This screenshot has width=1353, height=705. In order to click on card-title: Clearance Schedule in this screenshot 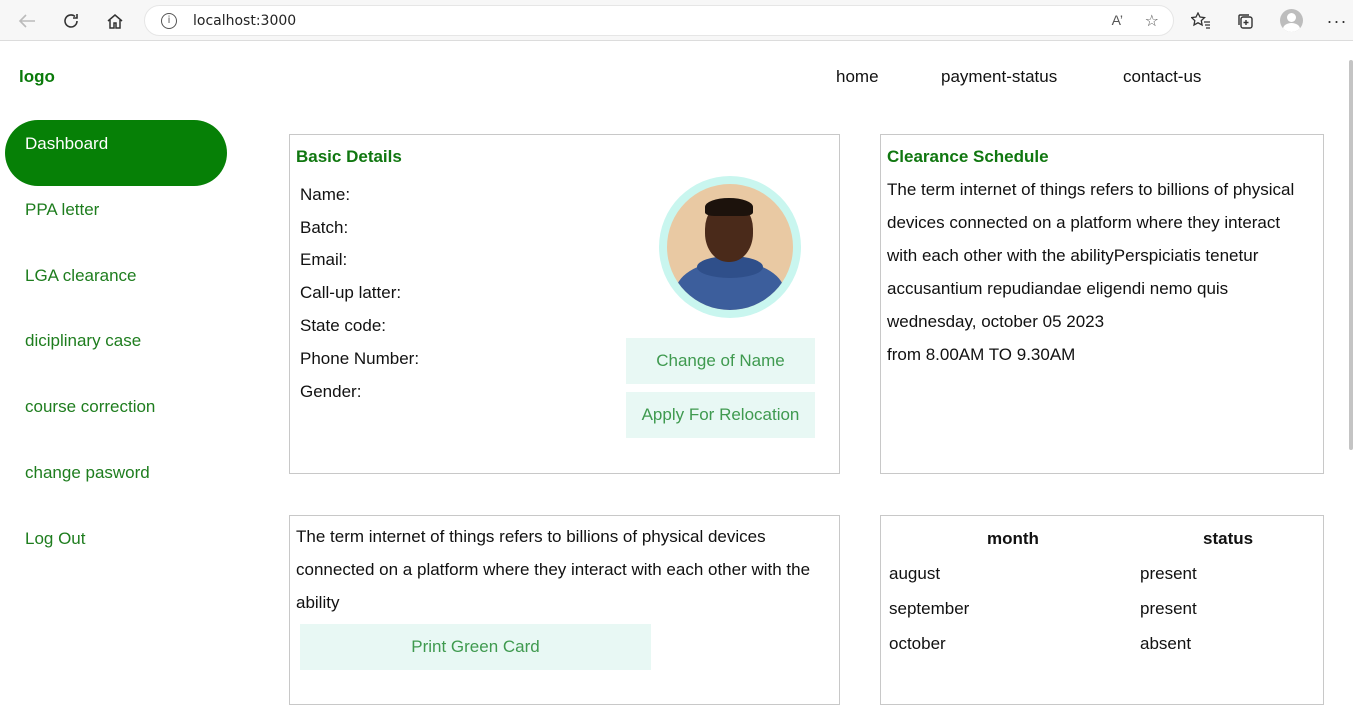, I will do `click(968, 156)`.